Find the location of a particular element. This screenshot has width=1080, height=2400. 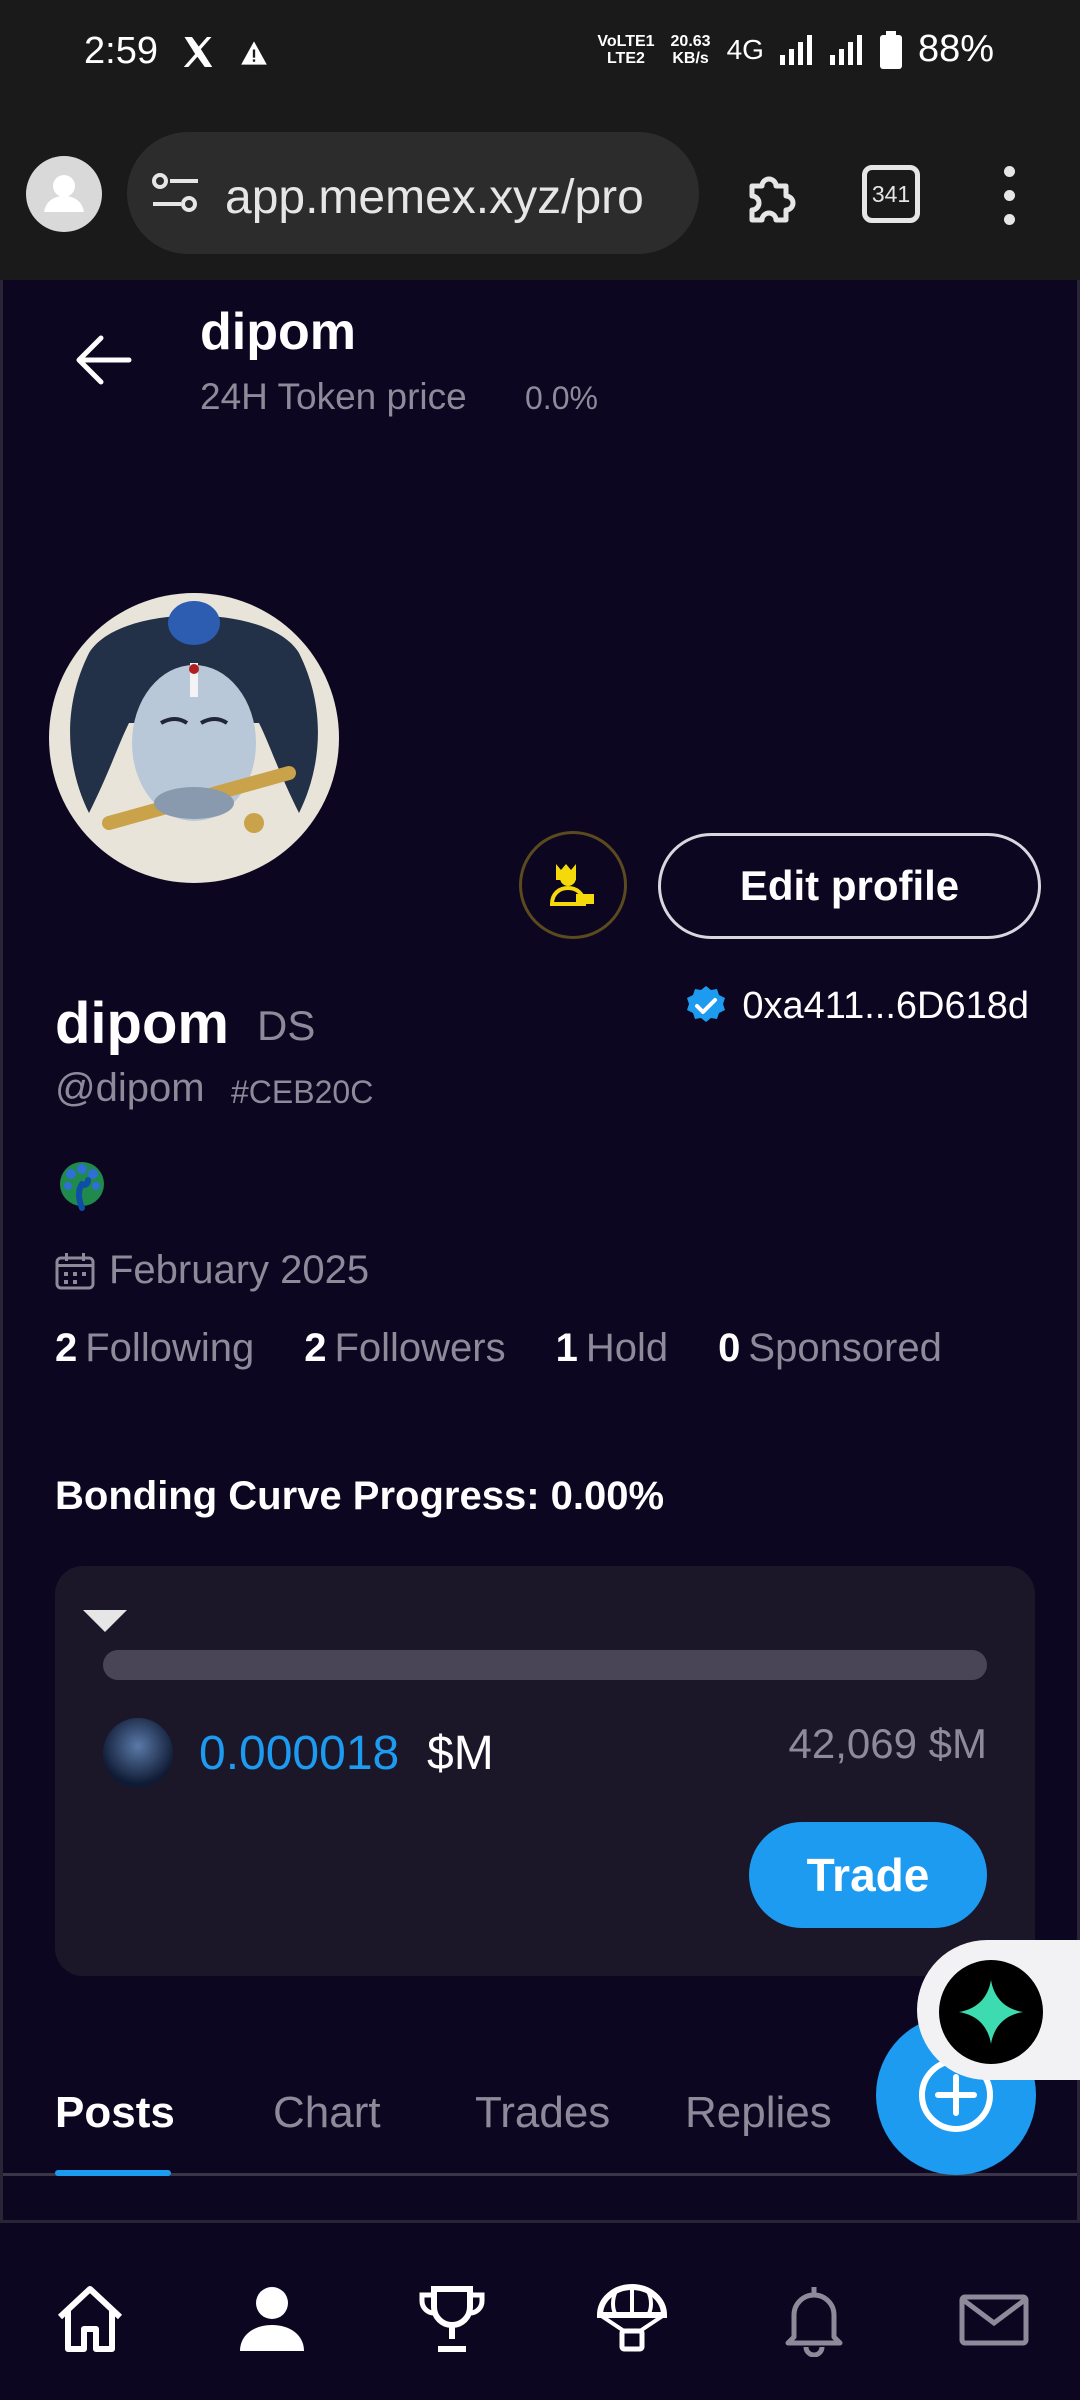

wallet-address: 0xa411...6D618d is located at coordinates (856, 1006).